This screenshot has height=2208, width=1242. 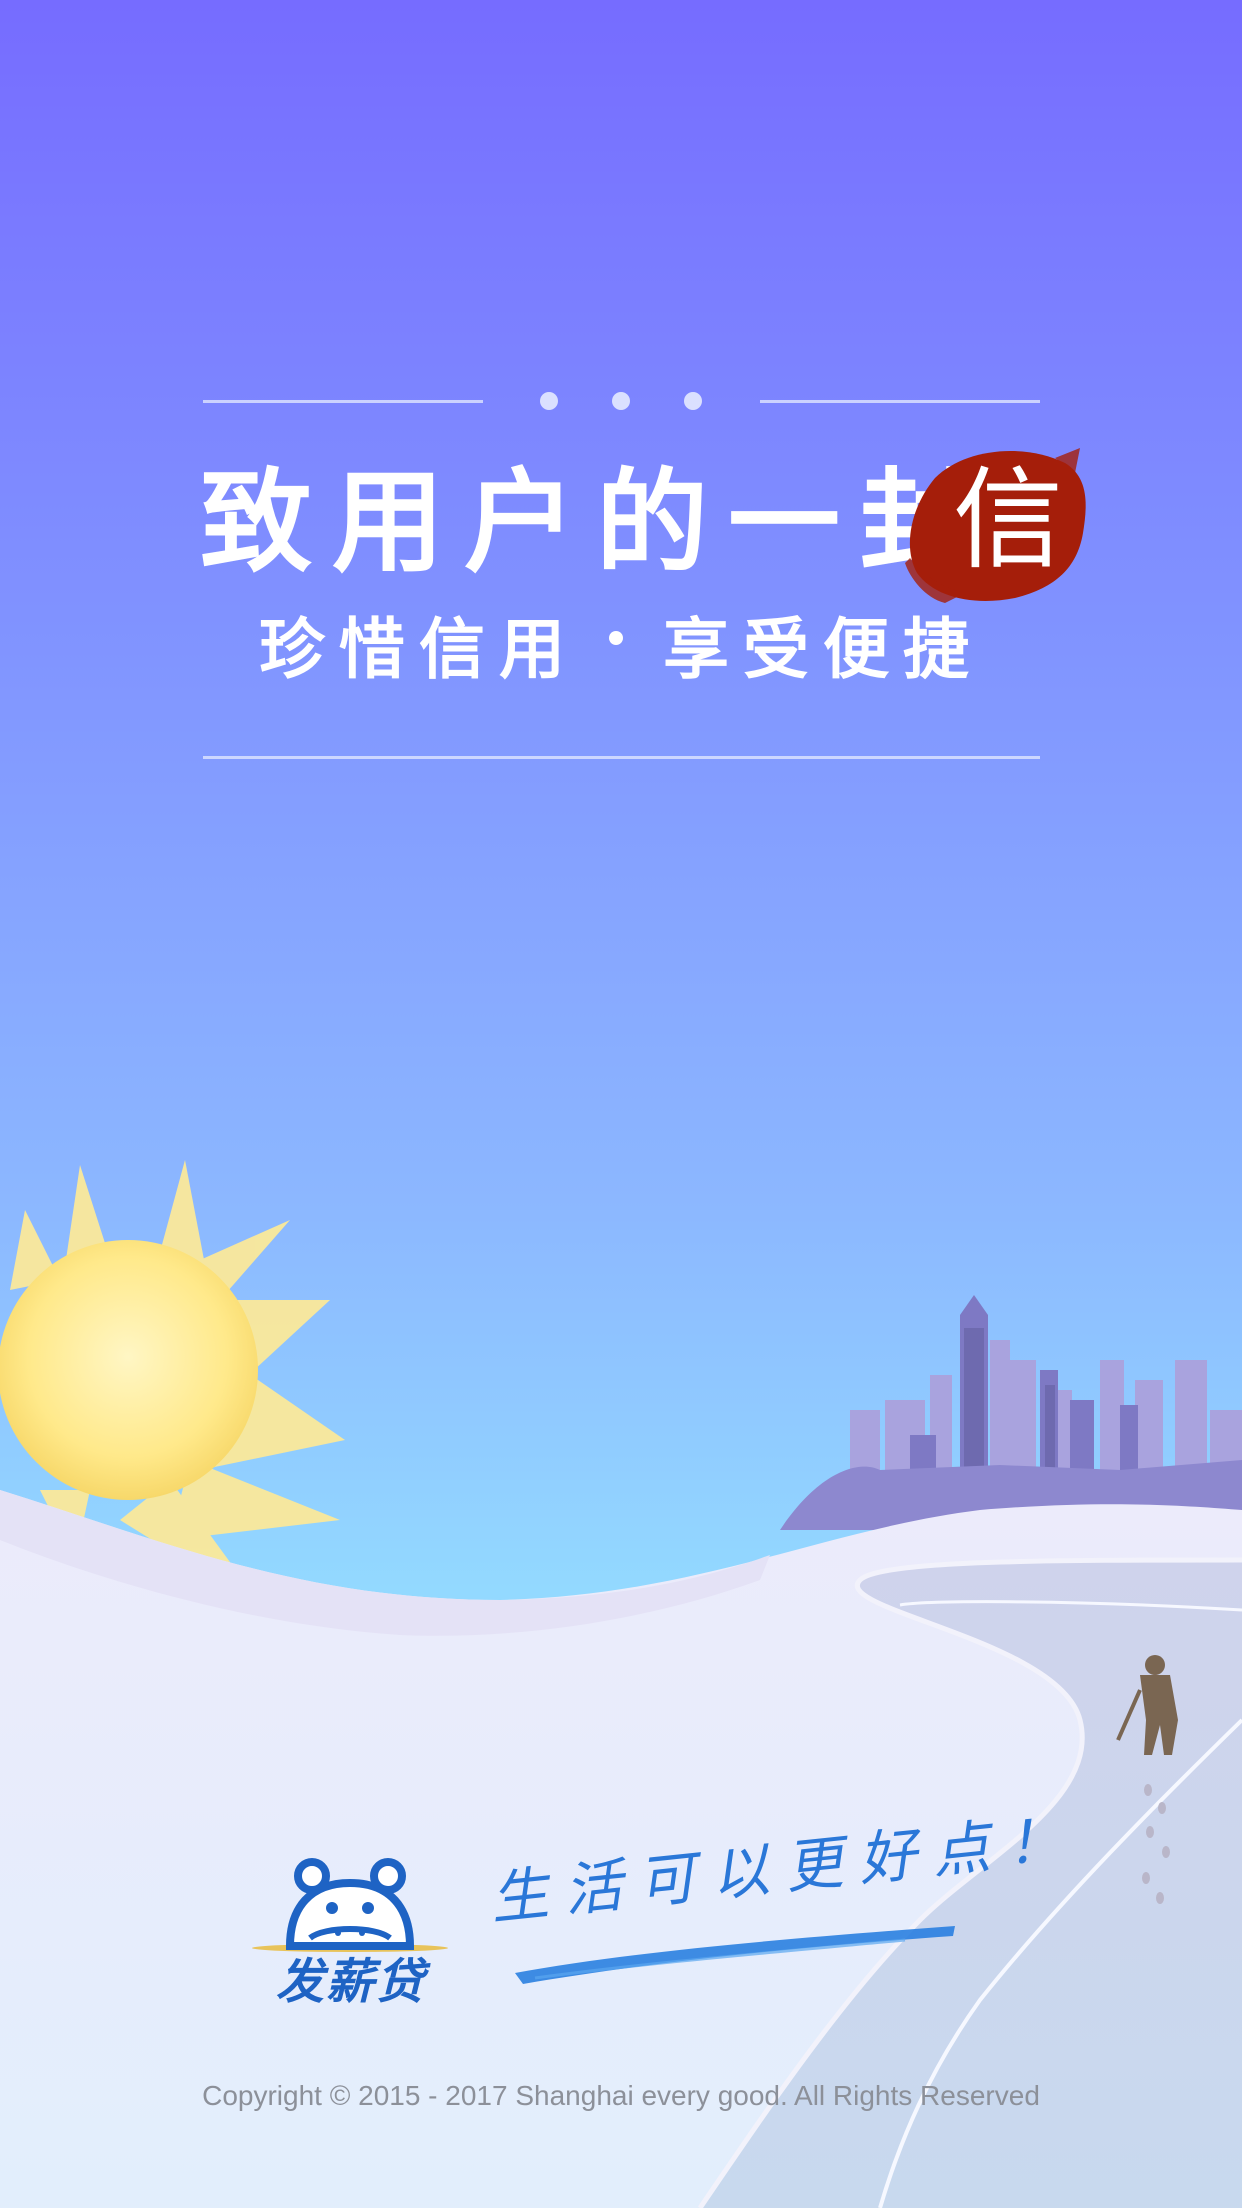 What do you see at coordinates (596, 523) in the screenshot?
I see `page-title: 致用户的一封` at bounding box center [596, 523].